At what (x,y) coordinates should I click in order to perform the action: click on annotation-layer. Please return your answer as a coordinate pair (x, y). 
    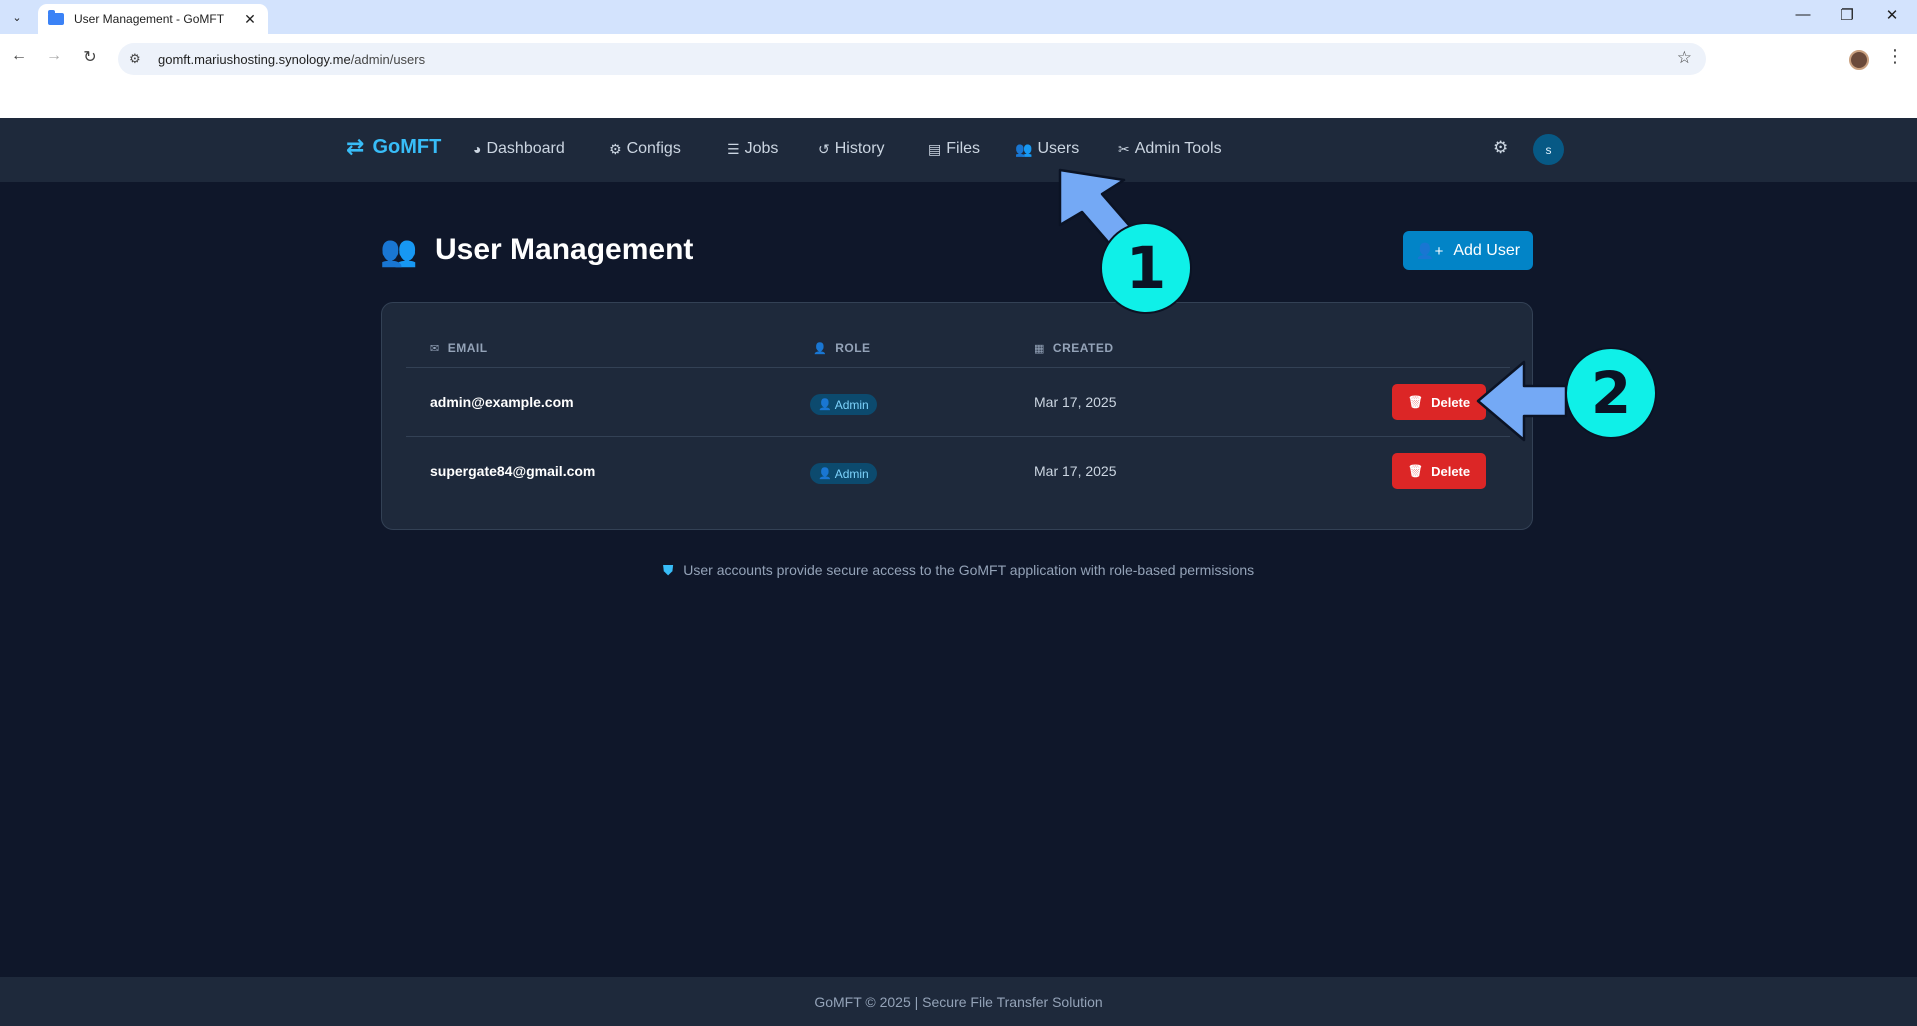
    Looking at the image, I should click on (1313, 305).